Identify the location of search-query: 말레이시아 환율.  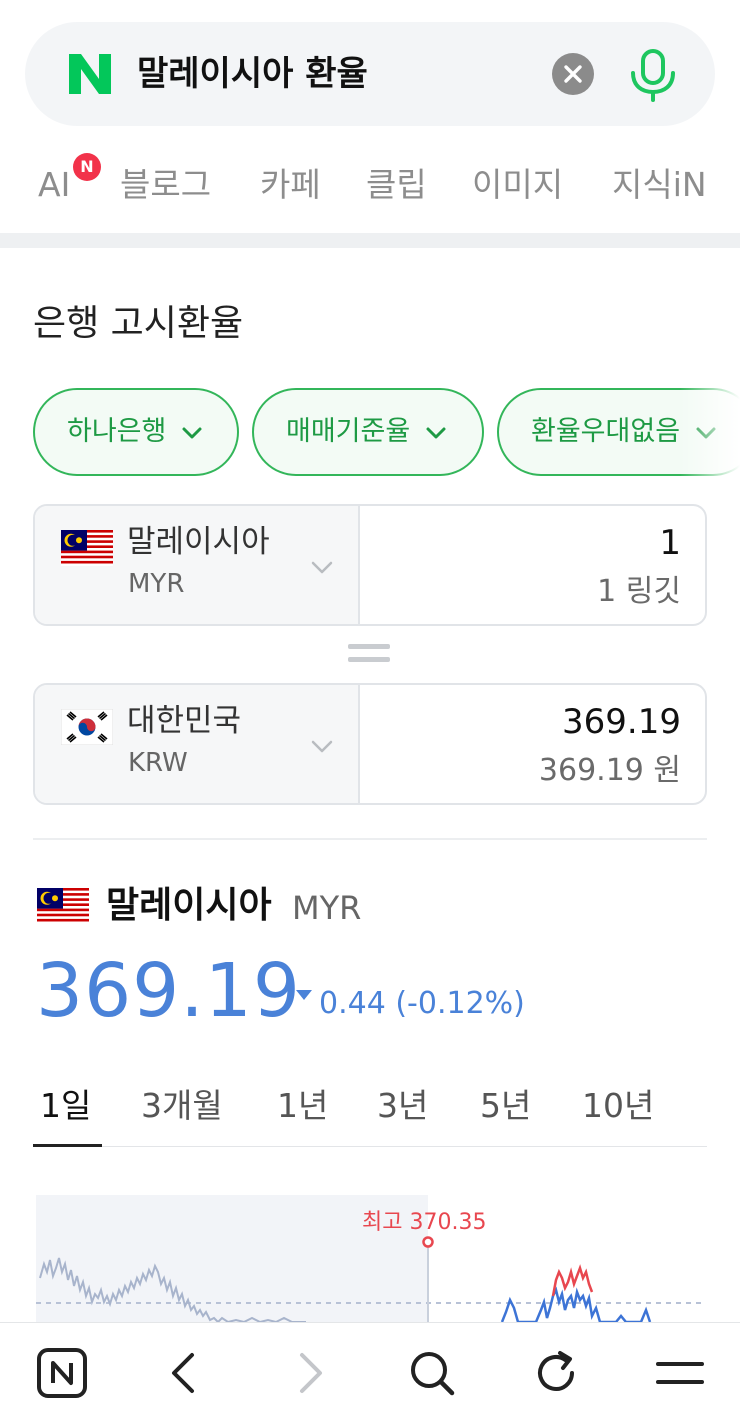
(252, 74).